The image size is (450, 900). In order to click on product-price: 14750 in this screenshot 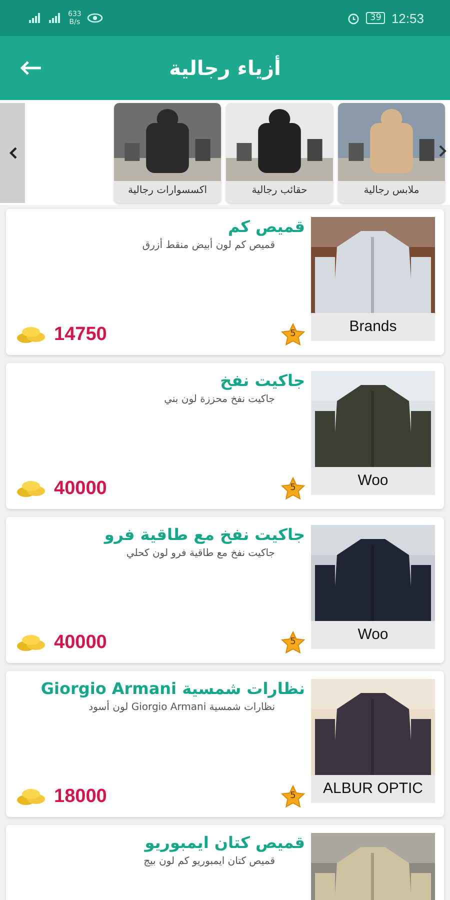, I will do `click(80, 335)`.